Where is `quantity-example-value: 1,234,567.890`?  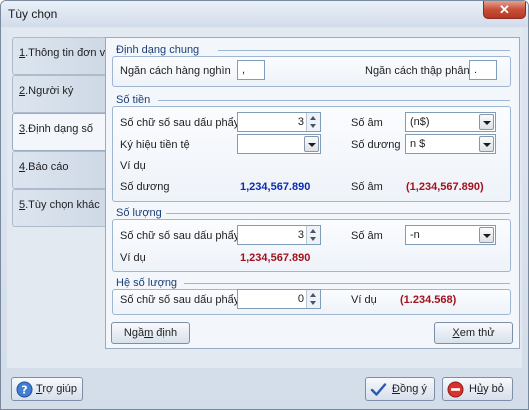 quantity-example-value: 1,234,567.890 is located at coordinates (275, 258).